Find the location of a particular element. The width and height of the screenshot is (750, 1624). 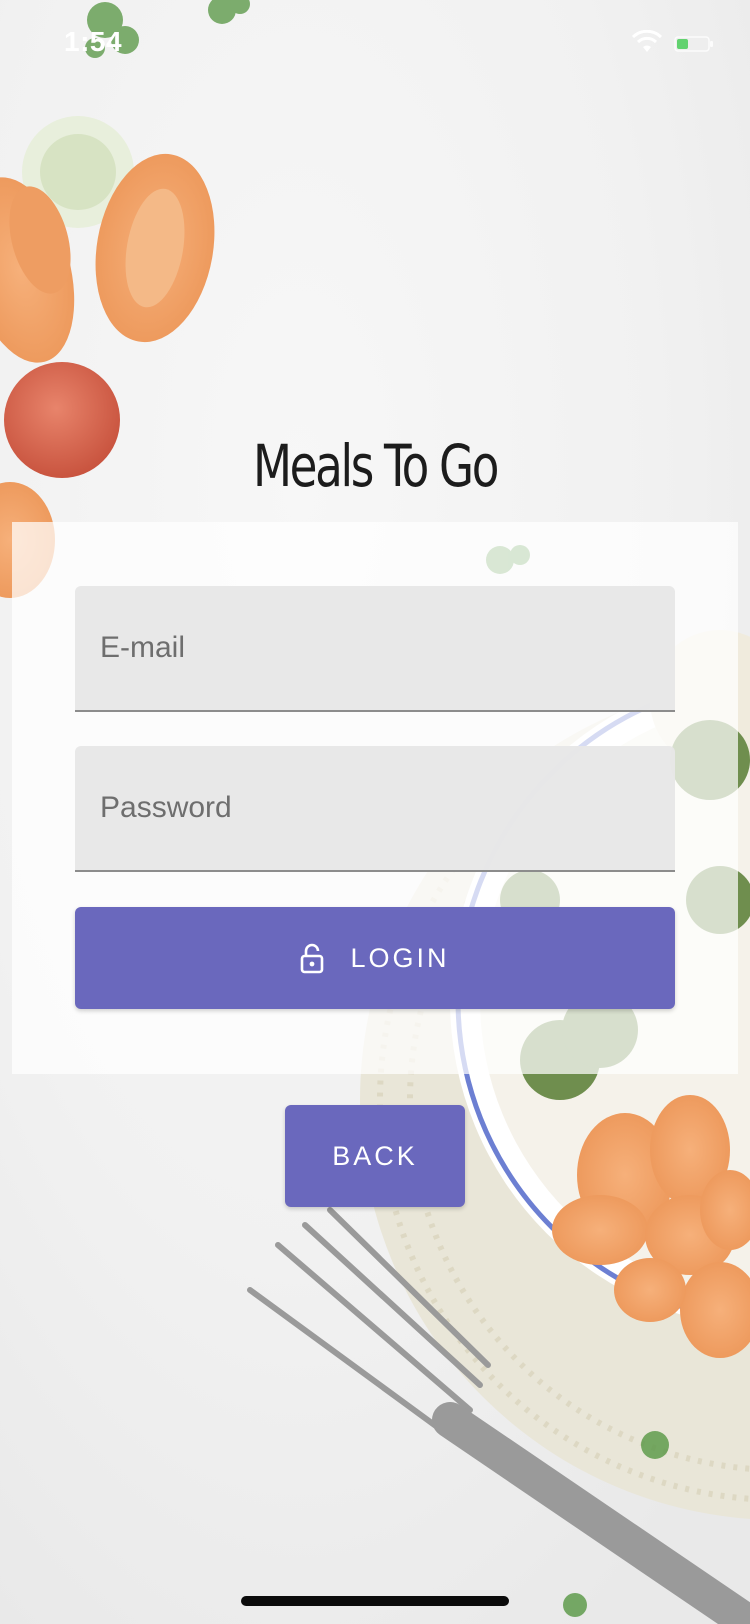

email-field is located at coordinates (375, 649).